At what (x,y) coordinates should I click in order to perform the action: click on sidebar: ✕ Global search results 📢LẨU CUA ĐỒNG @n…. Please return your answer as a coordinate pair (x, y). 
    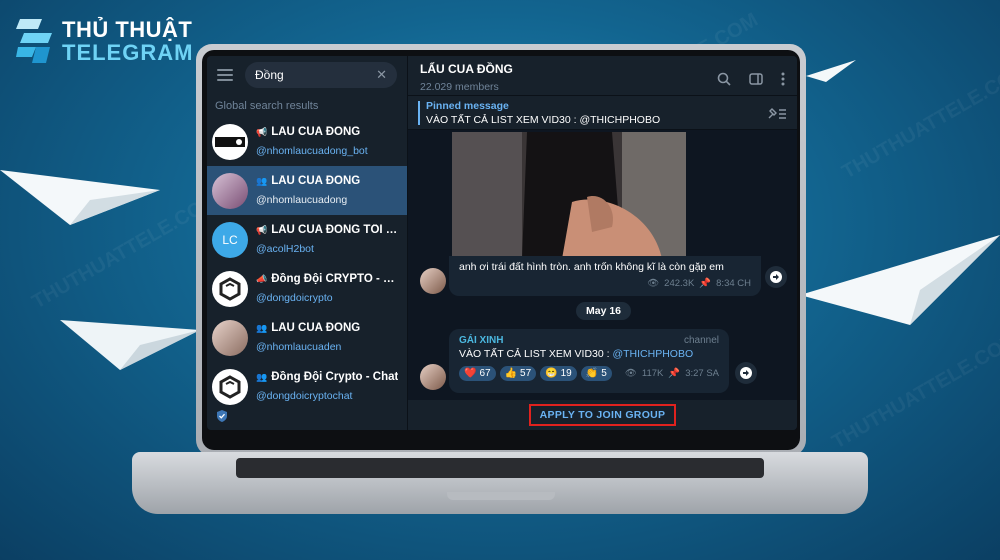
    Looking at the image, I should click on (307, 243).